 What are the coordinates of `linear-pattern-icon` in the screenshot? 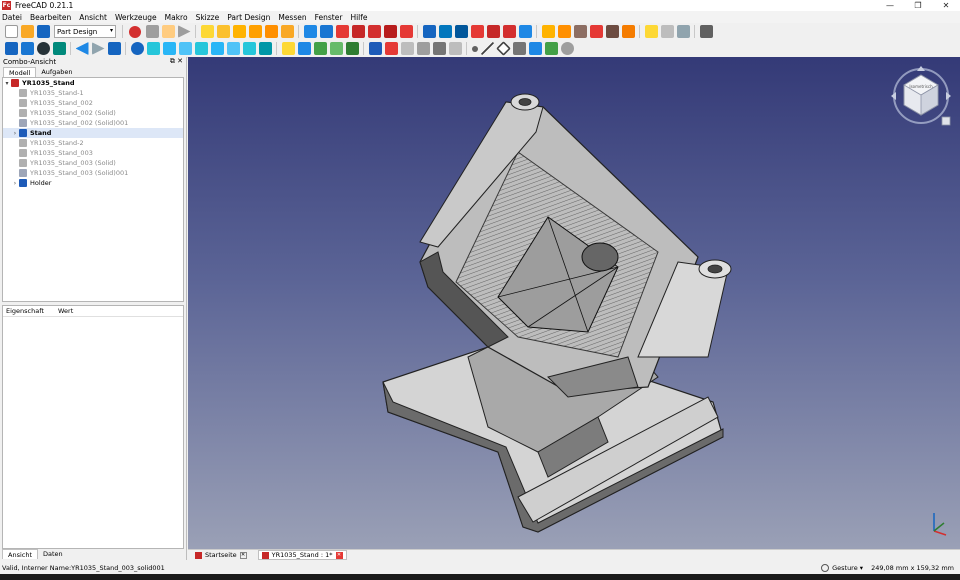 It's located at (445, 31).